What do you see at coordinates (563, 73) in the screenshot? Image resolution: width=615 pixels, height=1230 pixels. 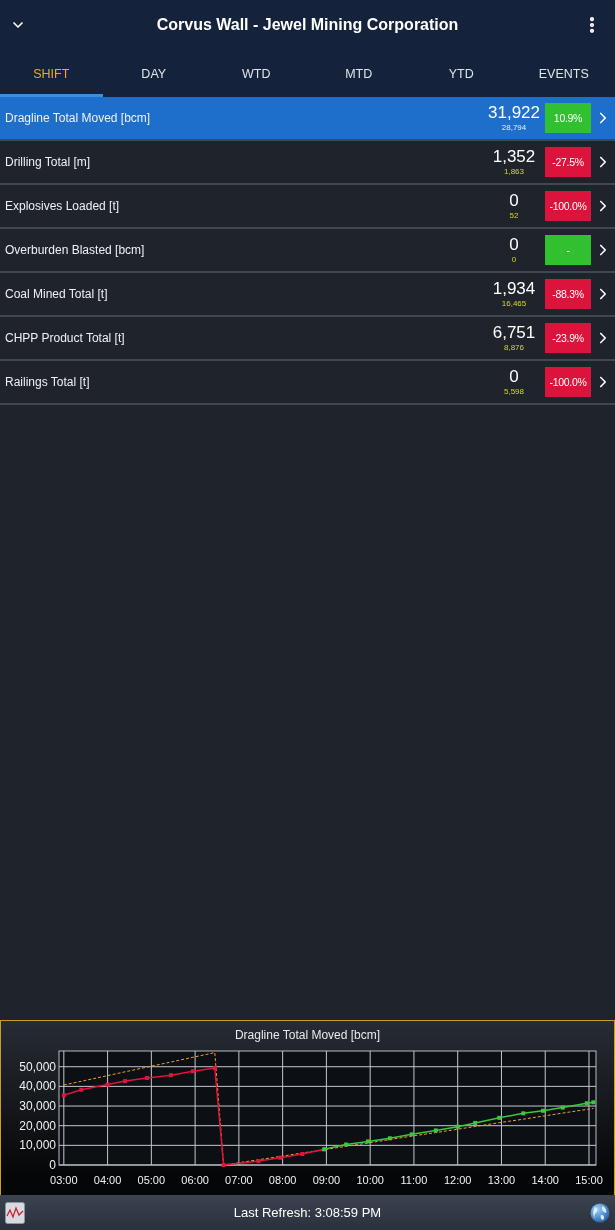 I see `period-tab: EVENTS` at bounding box center [563, 73].